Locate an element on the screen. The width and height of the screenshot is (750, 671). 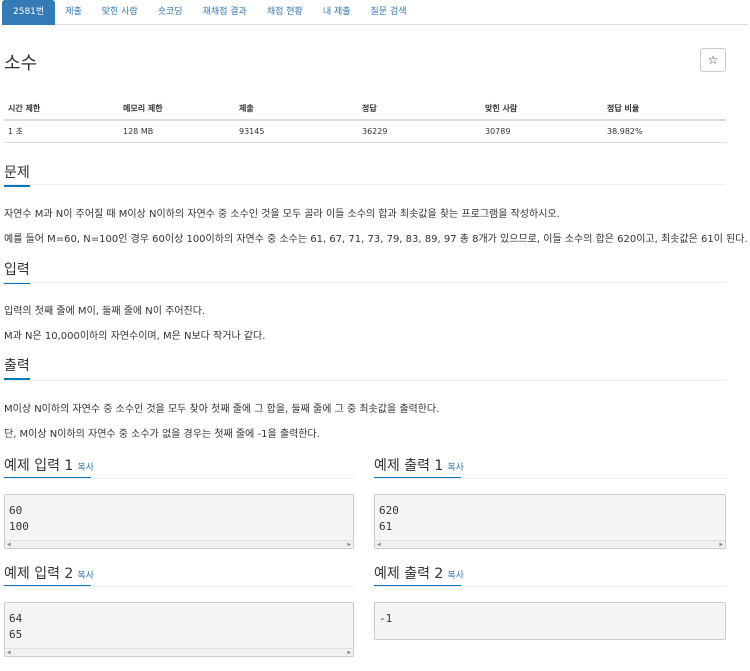
copy-sample-output-1-button: 복사 is located at coordinates (455, 468).